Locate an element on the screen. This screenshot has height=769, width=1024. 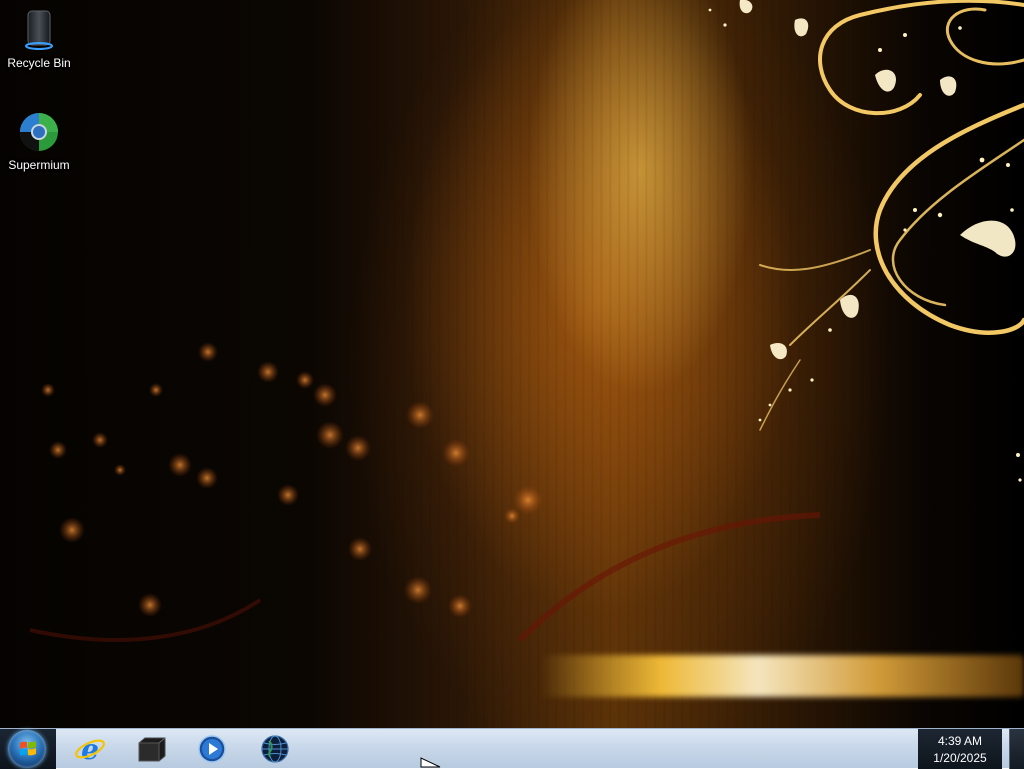
media-player-icon is located at coordinates (212, 749).